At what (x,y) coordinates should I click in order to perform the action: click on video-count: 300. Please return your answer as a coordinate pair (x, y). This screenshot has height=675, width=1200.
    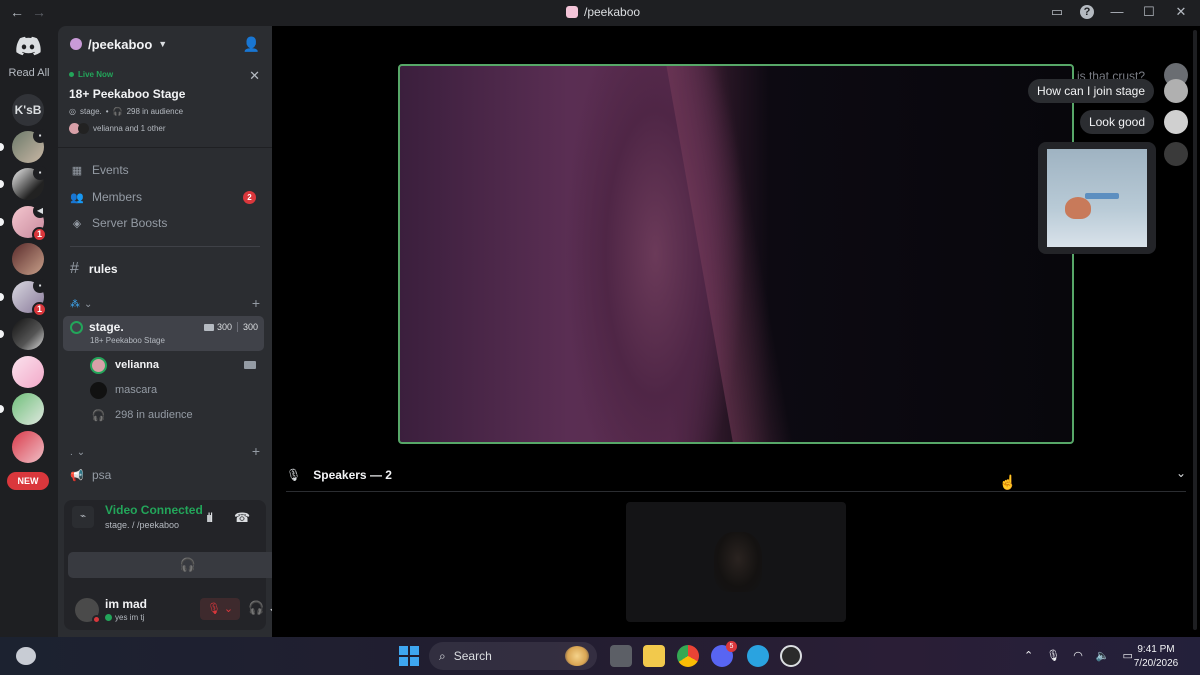
    Looking at the image, I should click on (224, 327).